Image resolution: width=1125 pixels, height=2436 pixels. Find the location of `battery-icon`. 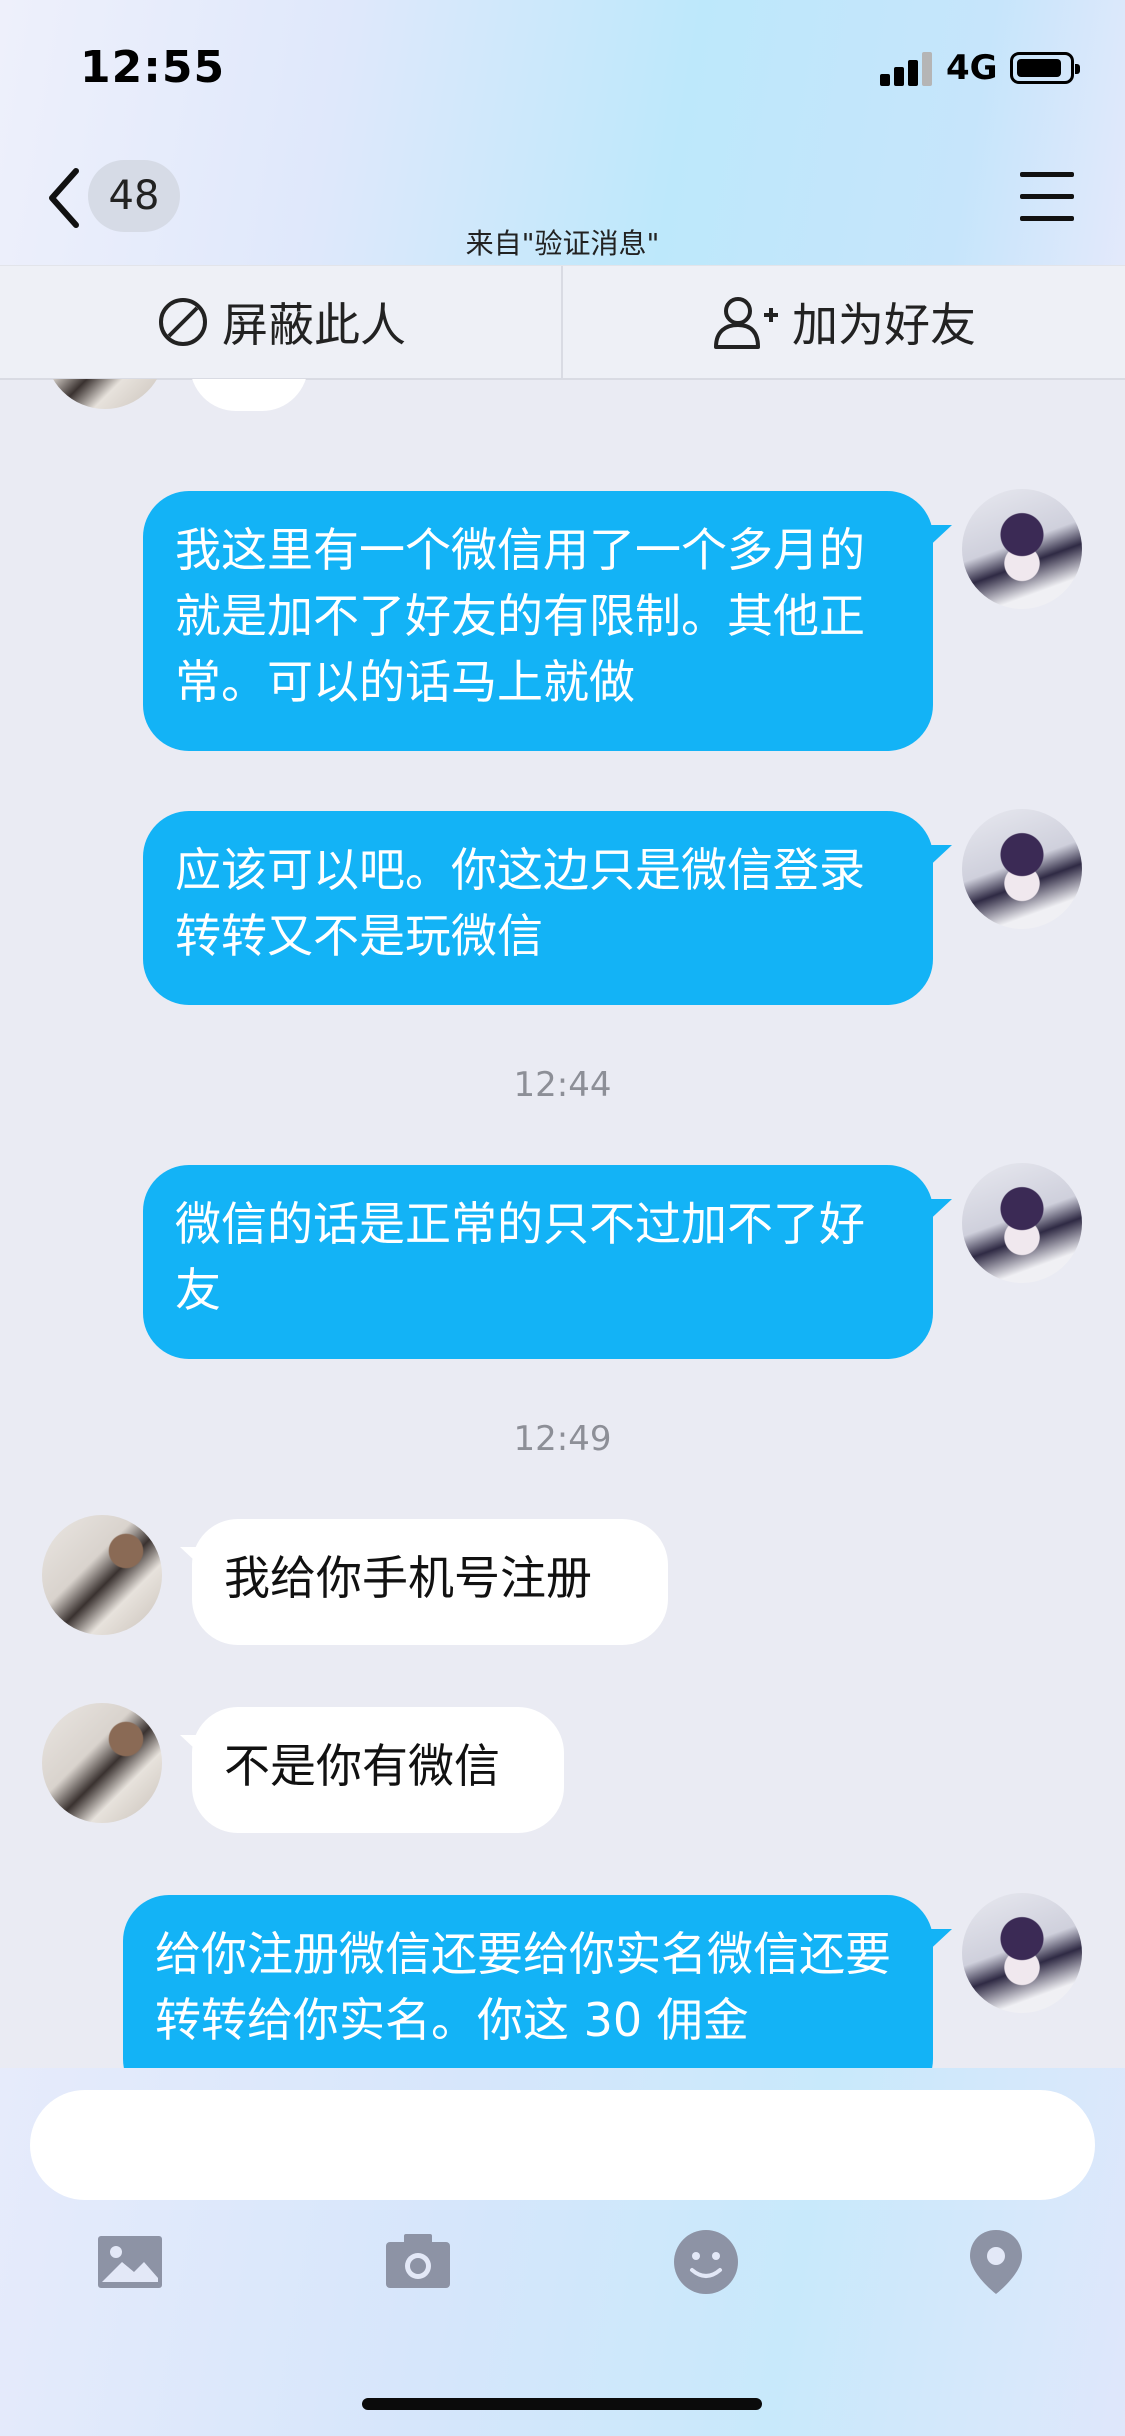

battery-icon is located at coordinates (1045, 68).